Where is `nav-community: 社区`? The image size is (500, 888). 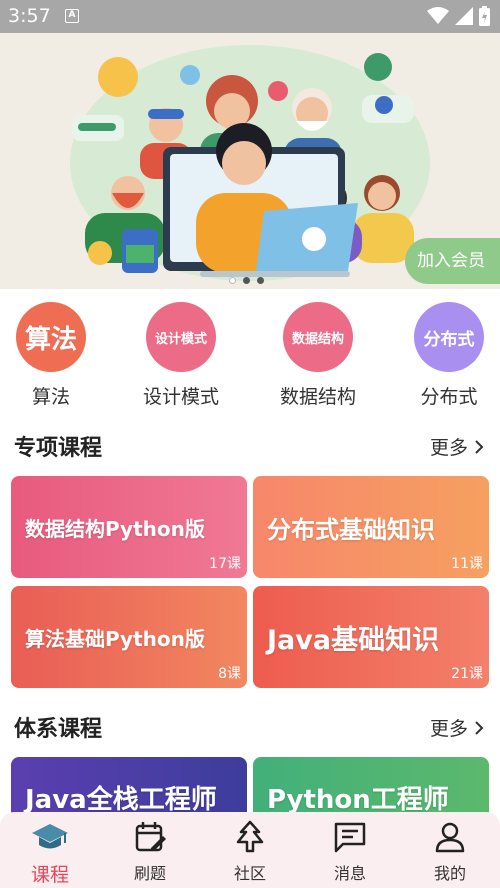 nav-community: 社区 is located at coordinates (250, 850).